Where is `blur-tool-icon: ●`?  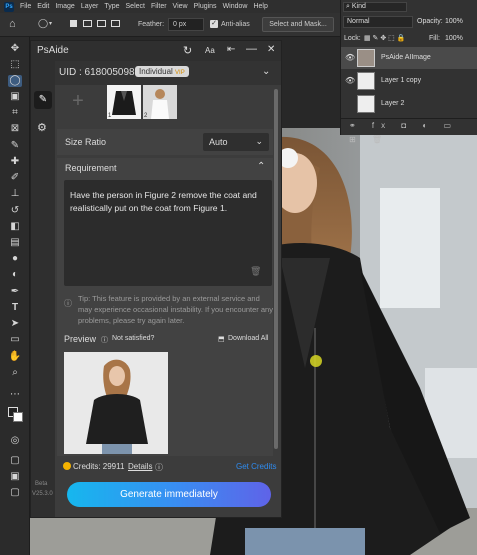 blur-tool-icon: ● is located at coordinates (15, 259).